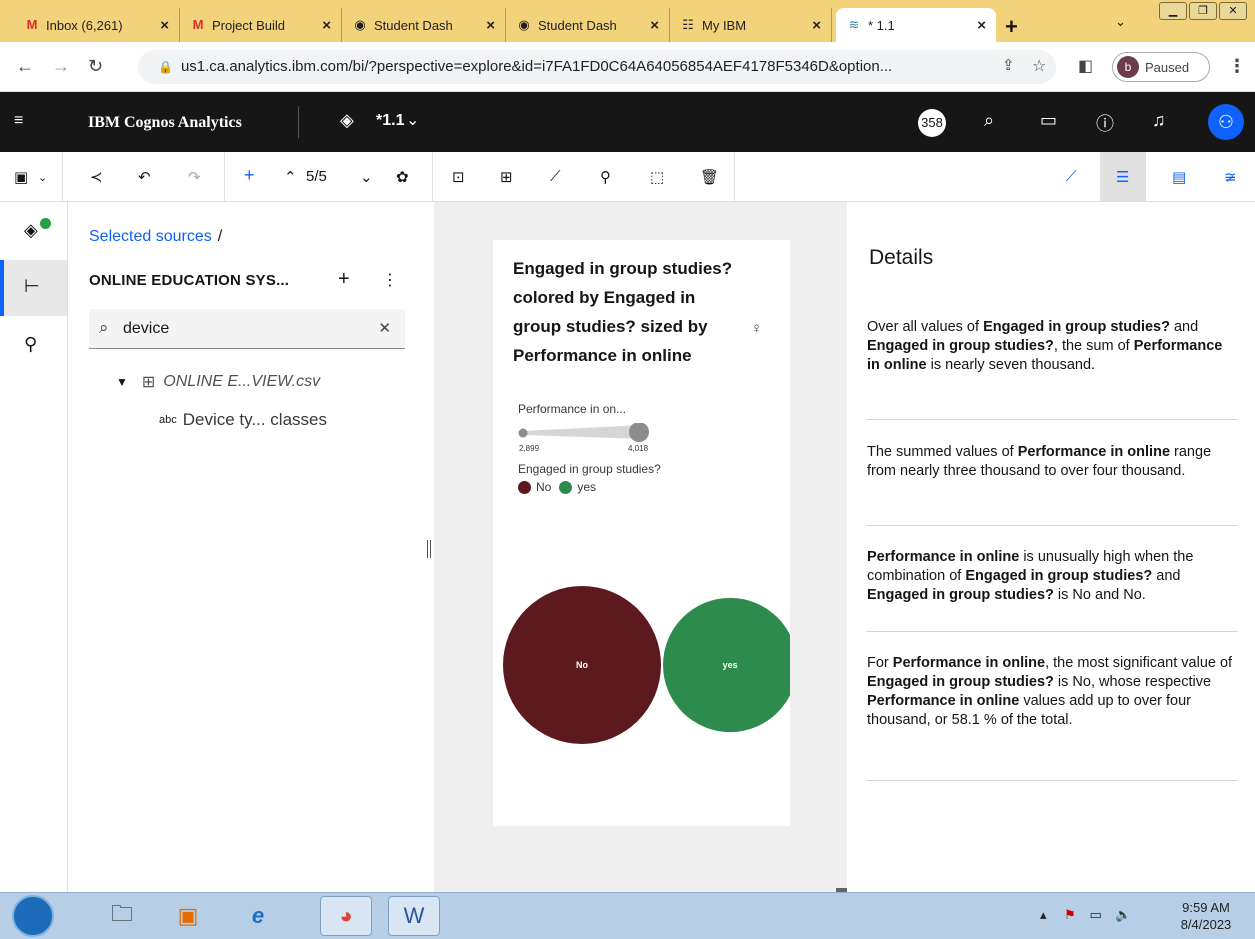 The width and height of the screenshot is (1255, 939). What do you see at coordinates (61, 66) in the screenshot?
I see `forward-icon: →` at bounding box center [61, 66].